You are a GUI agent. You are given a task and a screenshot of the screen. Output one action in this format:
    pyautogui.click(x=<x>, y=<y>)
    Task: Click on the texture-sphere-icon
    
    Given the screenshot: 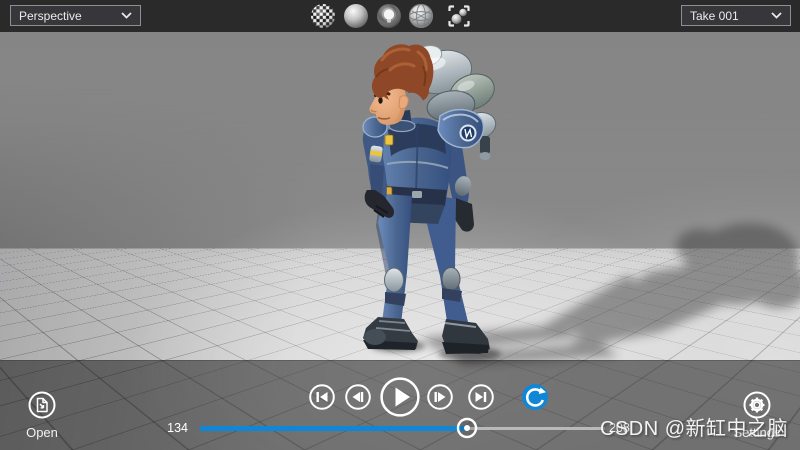 What is the action you would take?
    pyautogui.click(x=323, y=16)
    